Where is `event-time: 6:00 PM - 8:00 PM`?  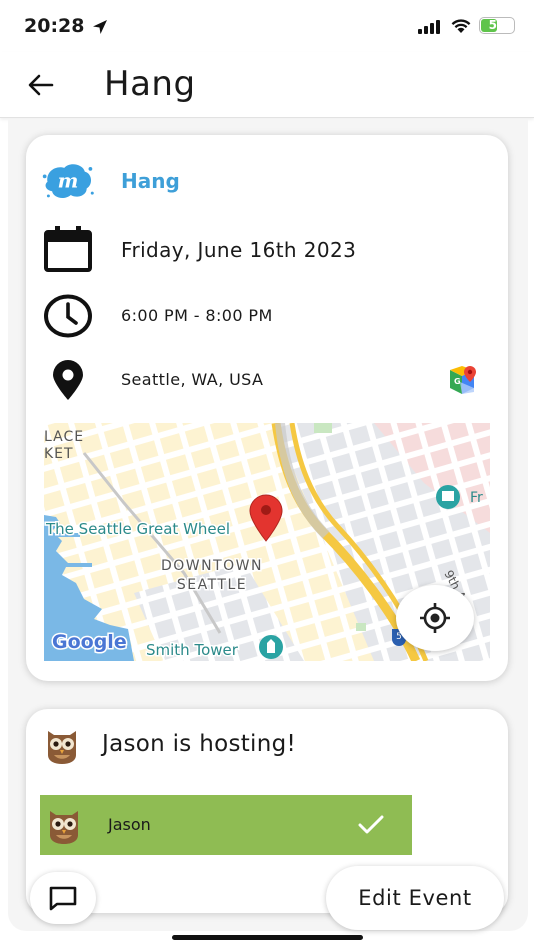
event-time: 6:00 PM - 8:00 PM is located at coordinates (197, 315).